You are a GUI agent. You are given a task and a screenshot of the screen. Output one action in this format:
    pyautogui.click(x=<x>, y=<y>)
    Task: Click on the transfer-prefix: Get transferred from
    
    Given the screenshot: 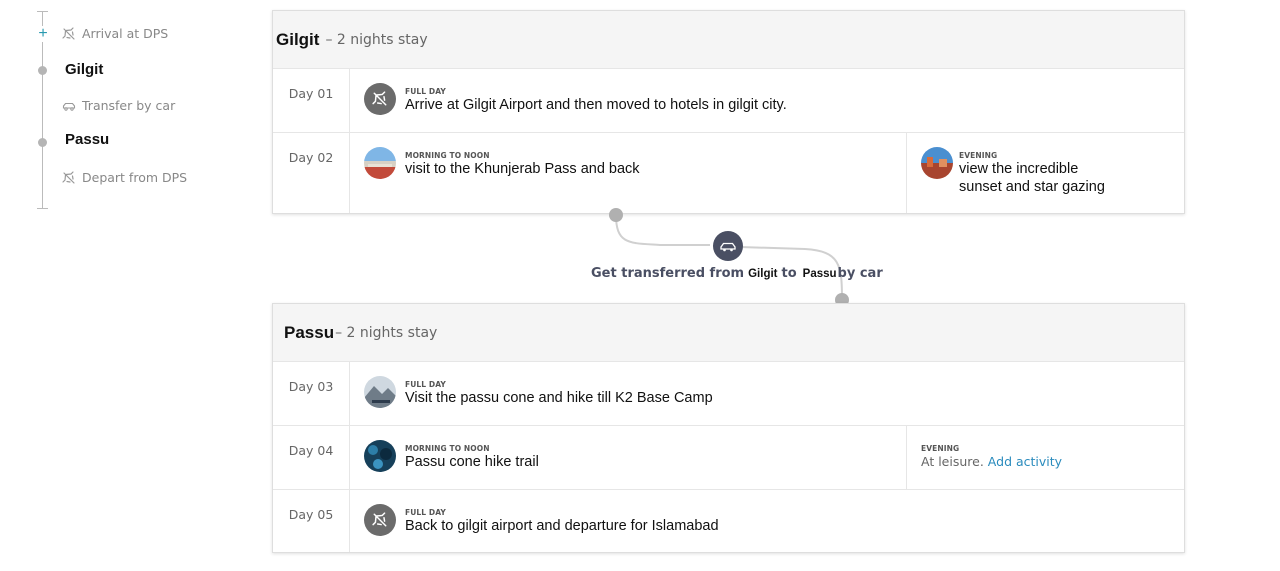 What is the action you would take?
    pyautogui.click(x=668, y=273)
    